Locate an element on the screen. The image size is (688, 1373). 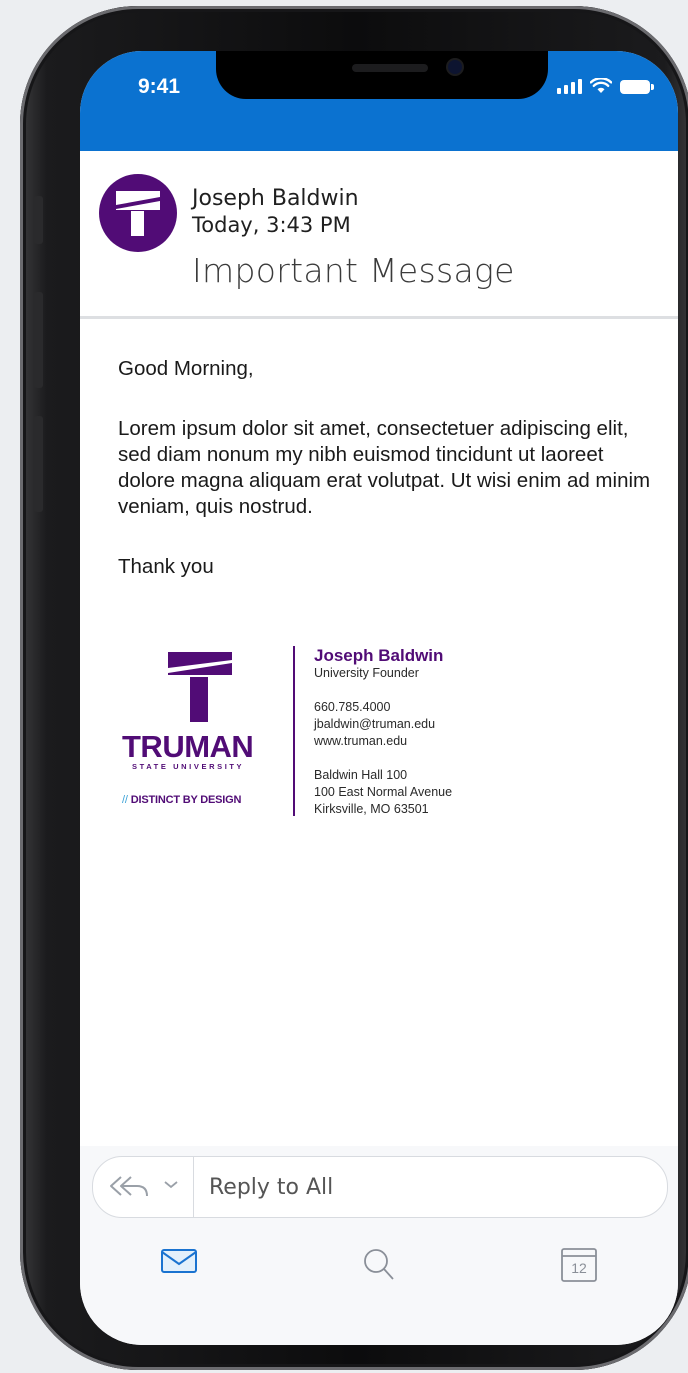
status-bar: 9:41 is located at coordinates (379, 101).